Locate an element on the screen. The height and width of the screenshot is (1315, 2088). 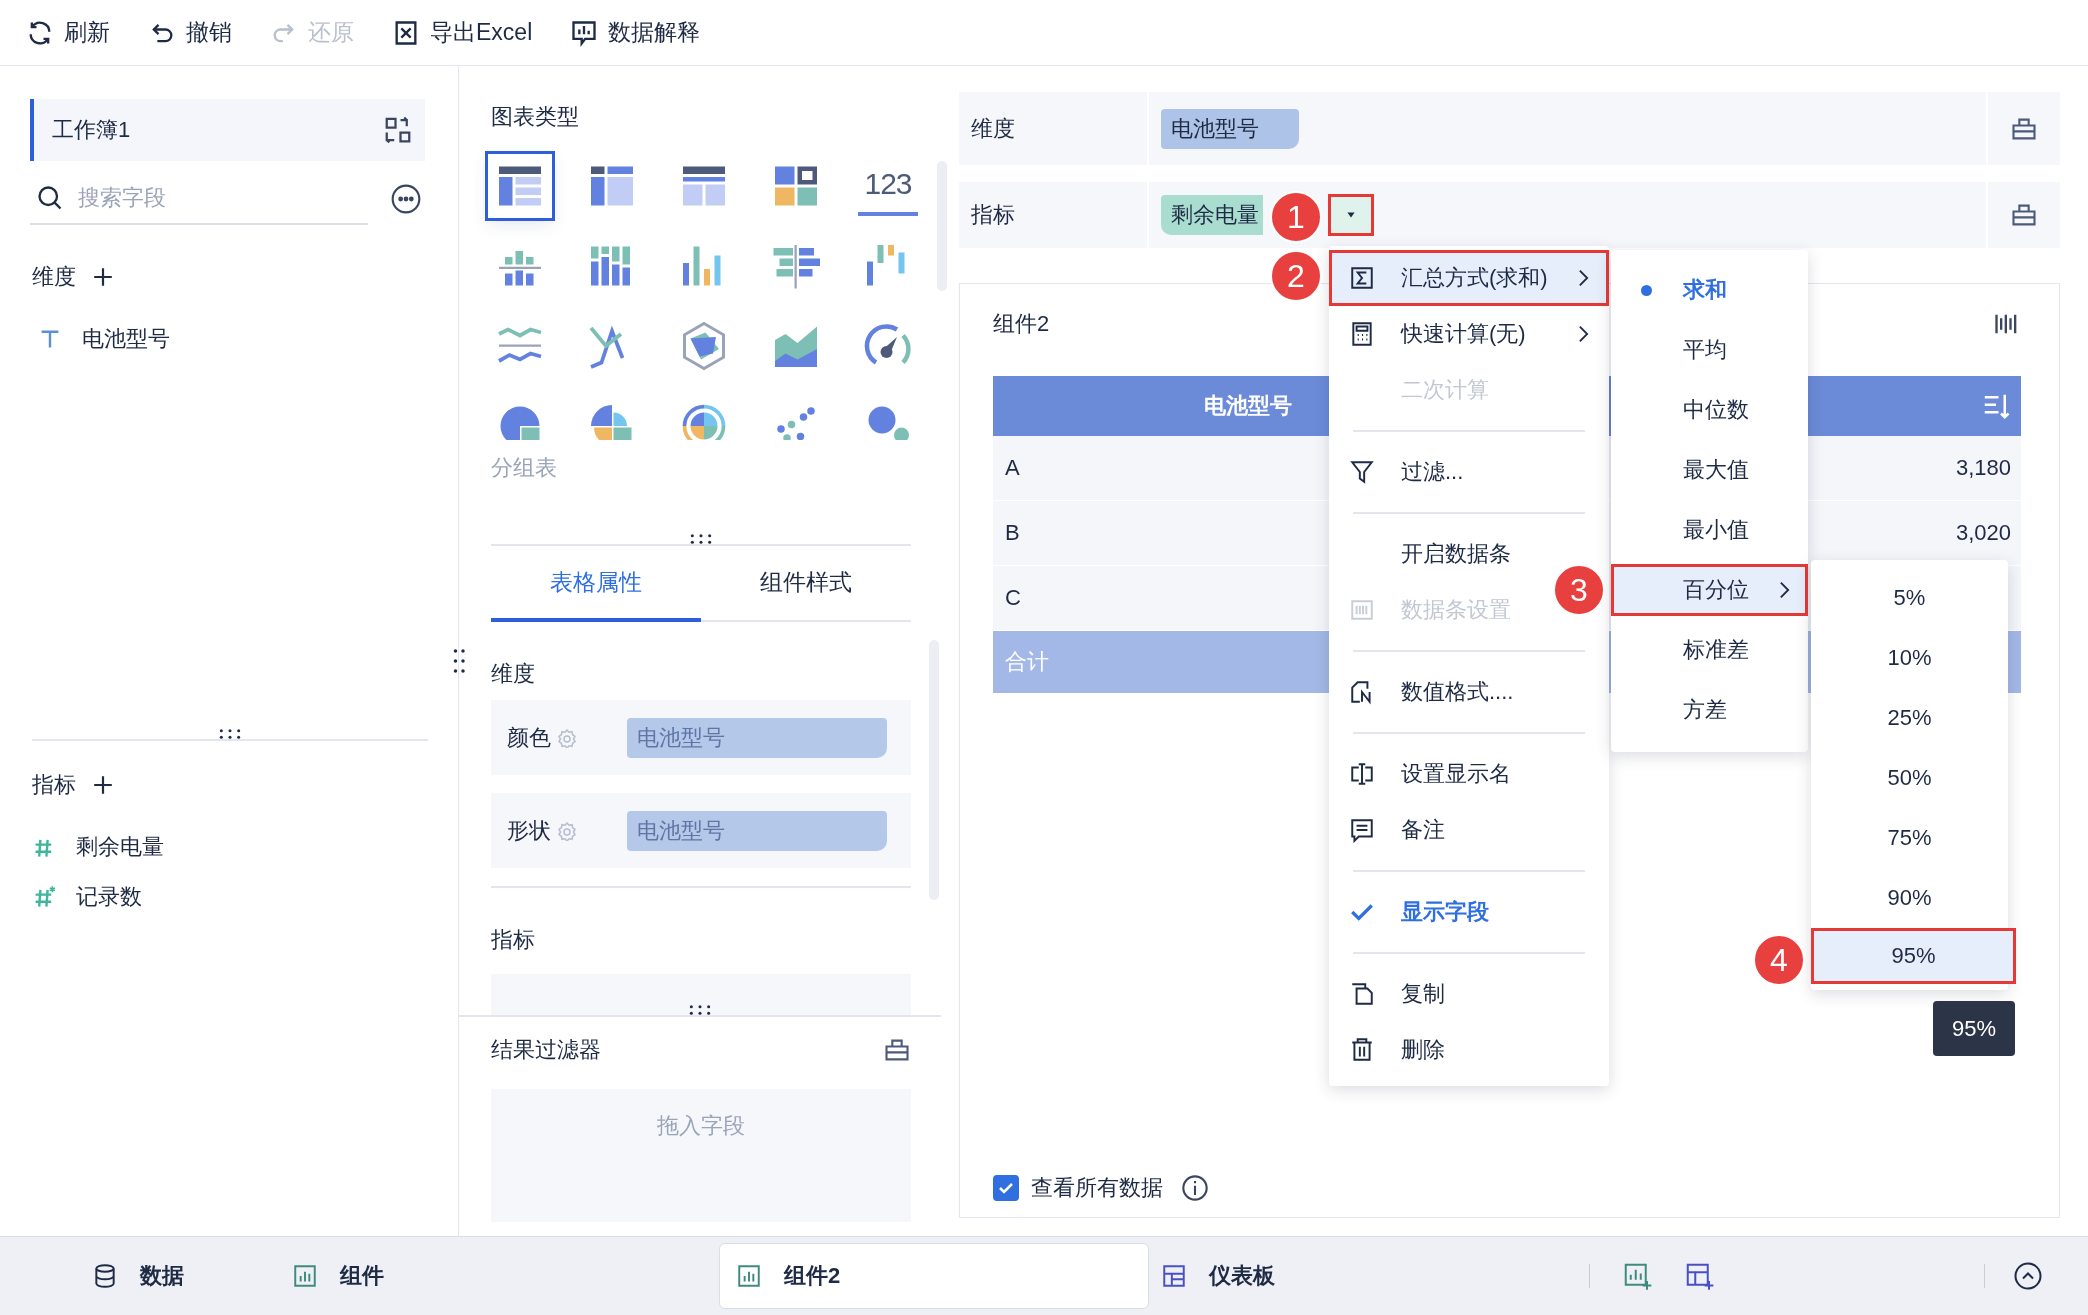
menu-item: 快速计算(无) is located at coordinates (1469, 334).